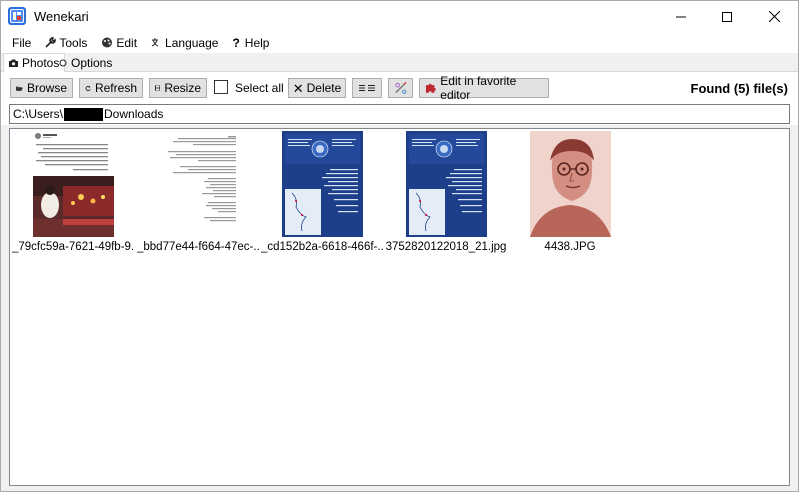 The height and width of the screenshot is (492, 799). I want to click on resize-button: Resize, so click(178, 88).